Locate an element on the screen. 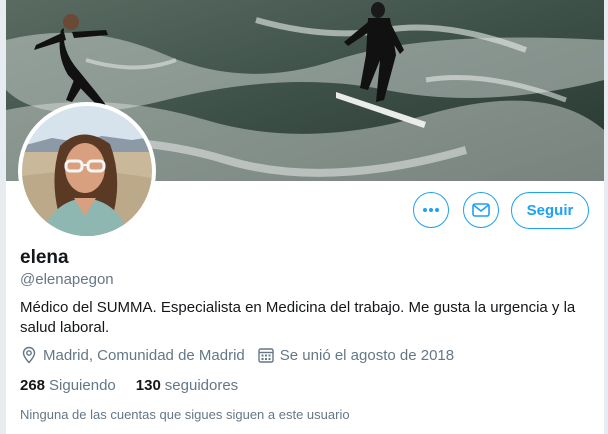 This screenshot has height=434, width=608. more-icon is located at coordinates (431, 210).